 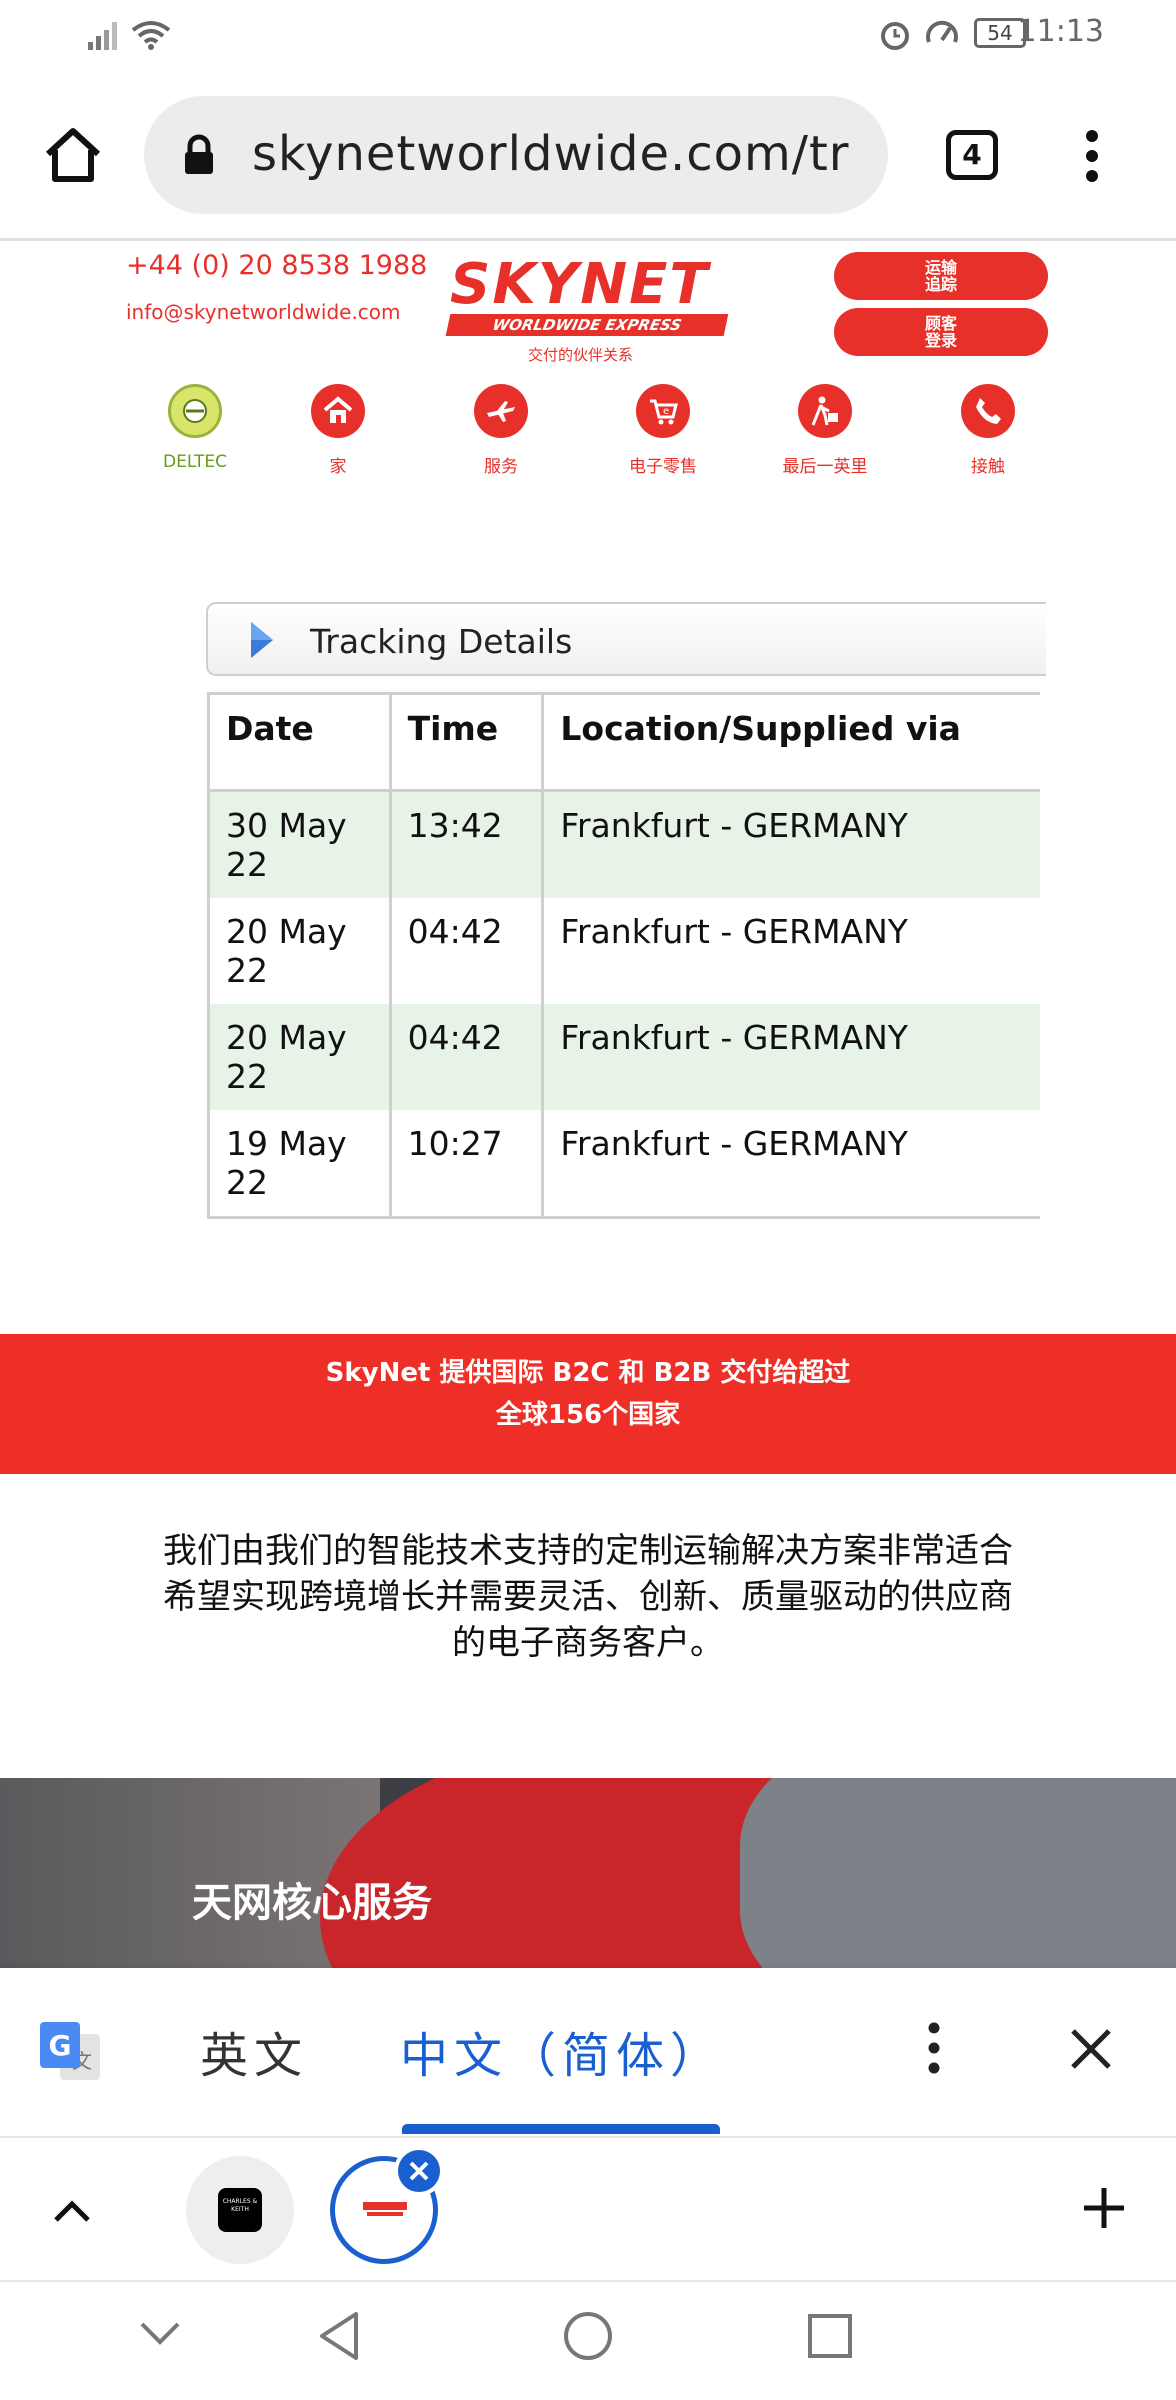 I want to click on nav-item-ecommerce: e 电子零售, so click(x=663, y=430).